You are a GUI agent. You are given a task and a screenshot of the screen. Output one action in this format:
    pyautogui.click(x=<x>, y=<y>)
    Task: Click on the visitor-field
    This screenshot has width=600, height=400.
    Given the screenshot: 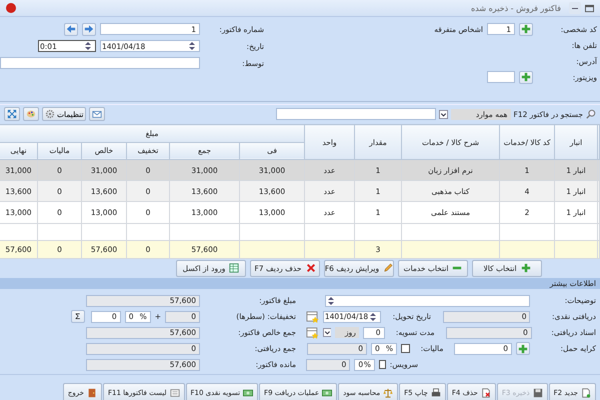 What is the action you would take?
    pyautogui.click(x=501, y=77)
    